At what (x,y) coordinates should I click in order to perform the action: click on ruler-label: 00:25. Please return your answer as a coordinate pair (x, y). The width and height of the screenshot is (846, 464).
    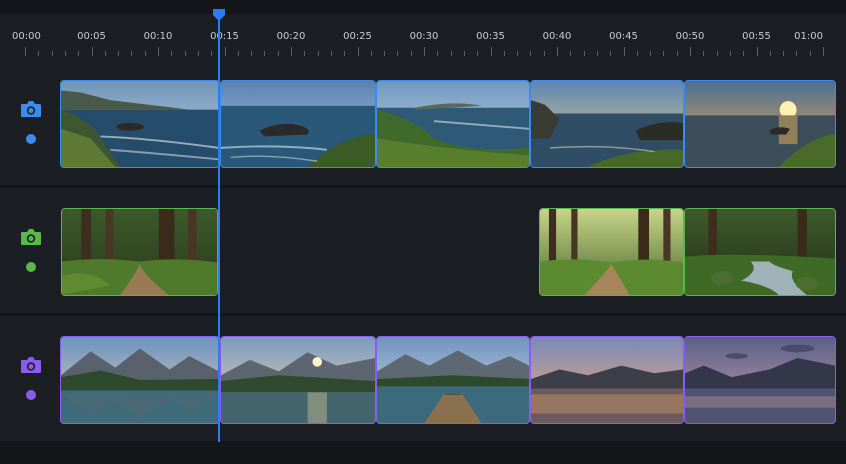
    Looking at the image, I should click on (357, 36).